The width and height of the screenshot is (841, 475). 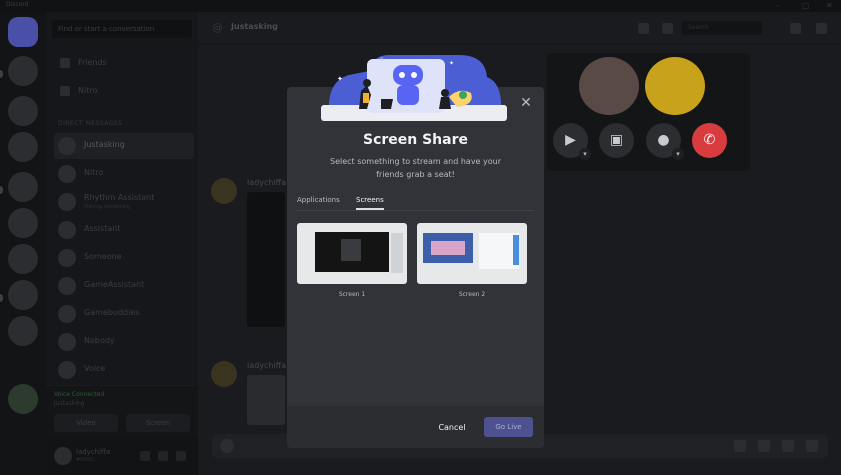 I want to click on add-server-button, so click(x=23, y=399).